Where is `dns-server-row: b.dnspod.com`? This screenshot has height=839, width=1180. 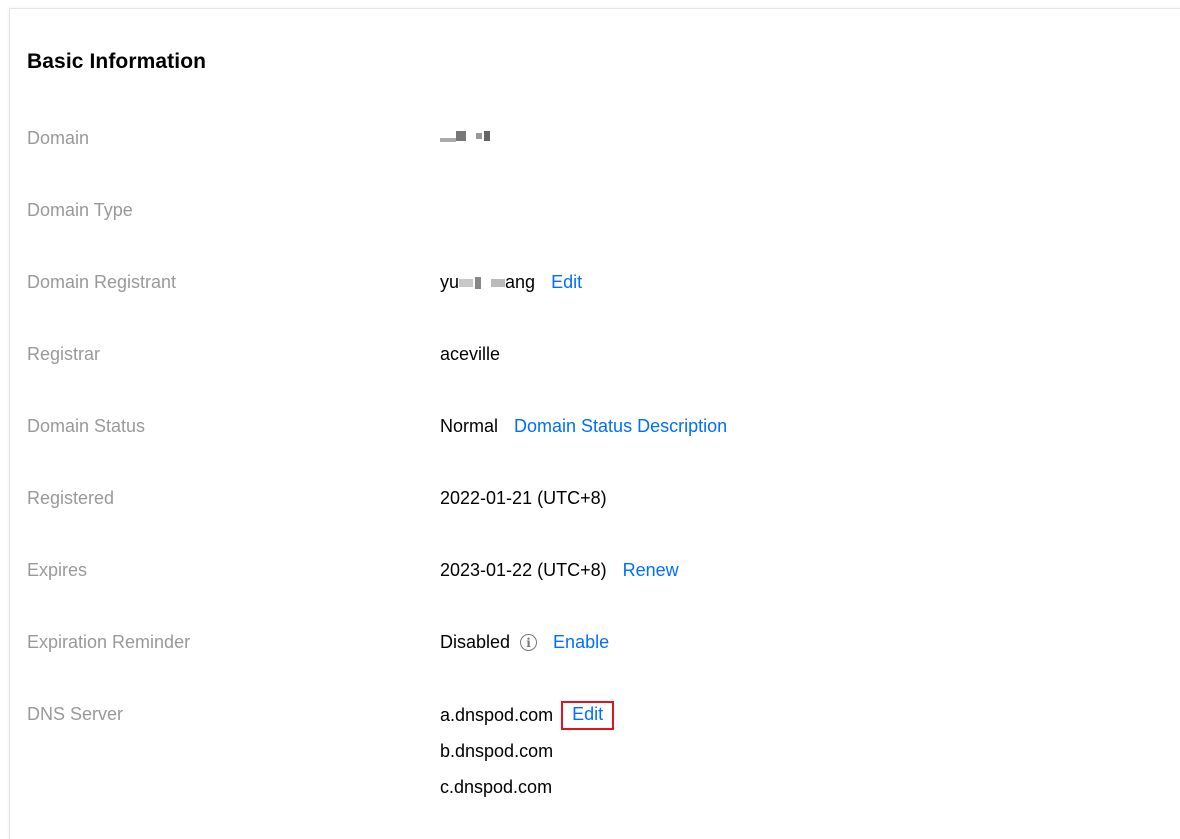 dns-server-row: b.dnspod.com is located at coordinates (527, 751).